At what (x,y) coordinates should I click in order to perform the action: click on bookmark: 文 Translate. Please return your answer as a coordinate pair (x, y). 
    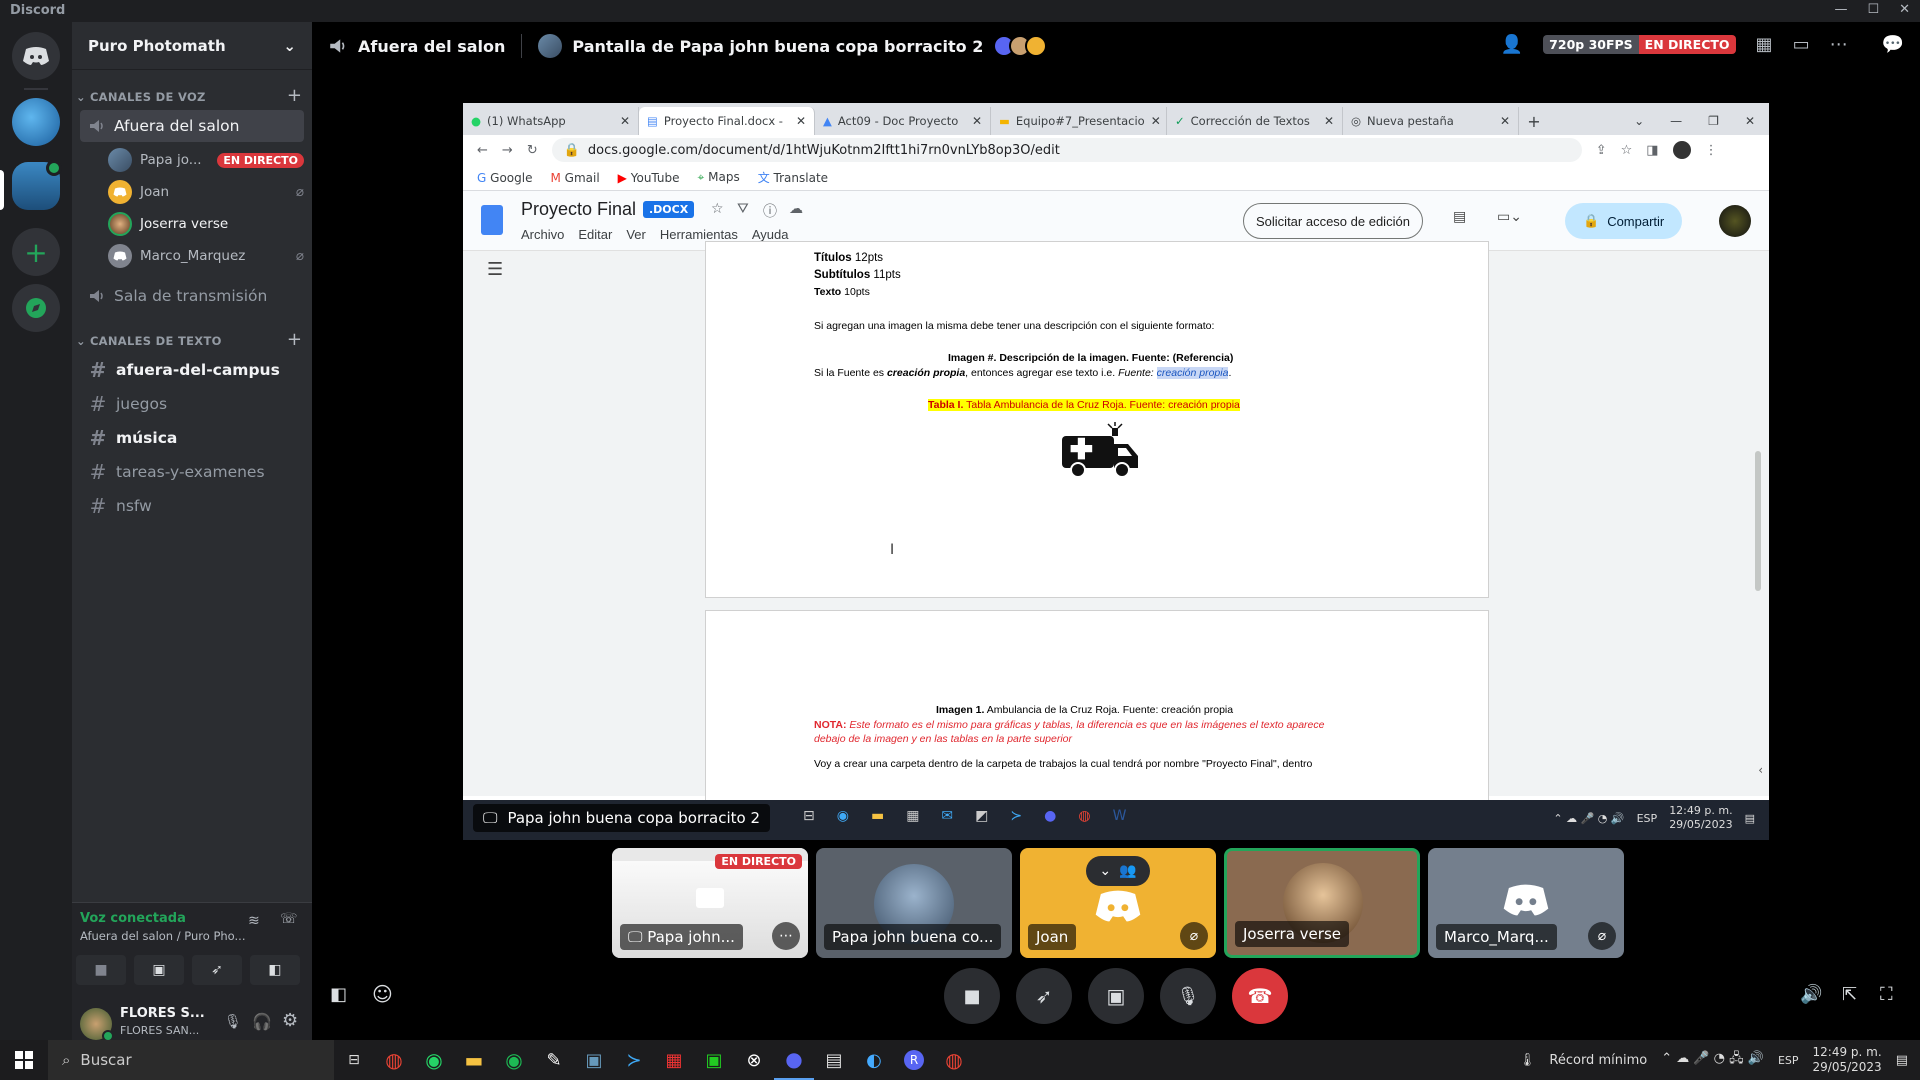
    Looking at the image, I should click on (793, 177).